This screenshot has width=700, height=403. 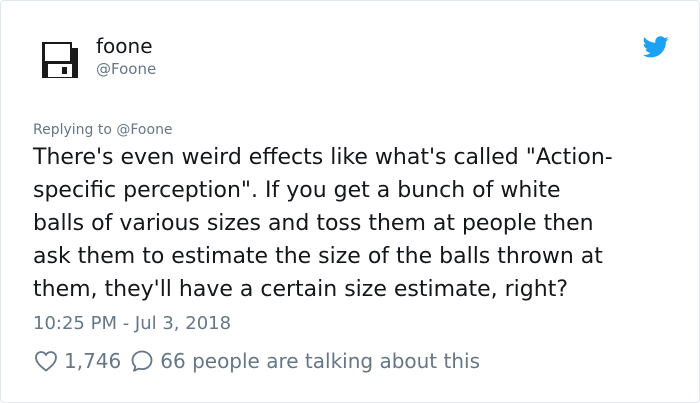 What do you see at coordinates (142, 361) in the screenshot?
I see `speech-bubble-icon` at bounding box center [142, 361].